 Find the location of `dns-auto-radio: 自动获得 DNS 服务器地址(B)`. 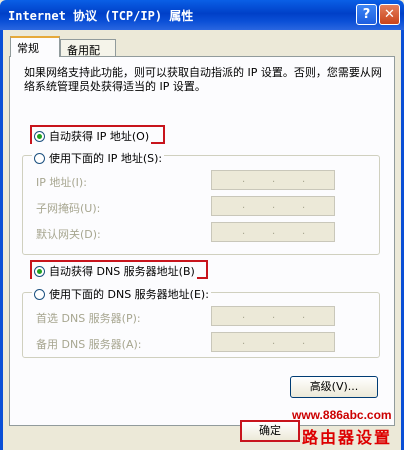

dns-auto-radio: 自动获得 DNS 服务器地址(B) is located at coordinates (114, 271).